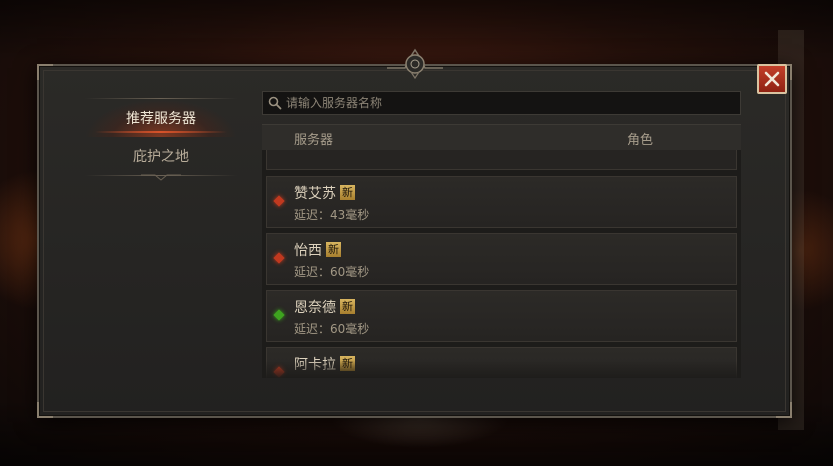 This screenshot has height=466, width=833. I want to click on server-row: 恩奈德新 延迟：60毫秒, so click(501, 316).